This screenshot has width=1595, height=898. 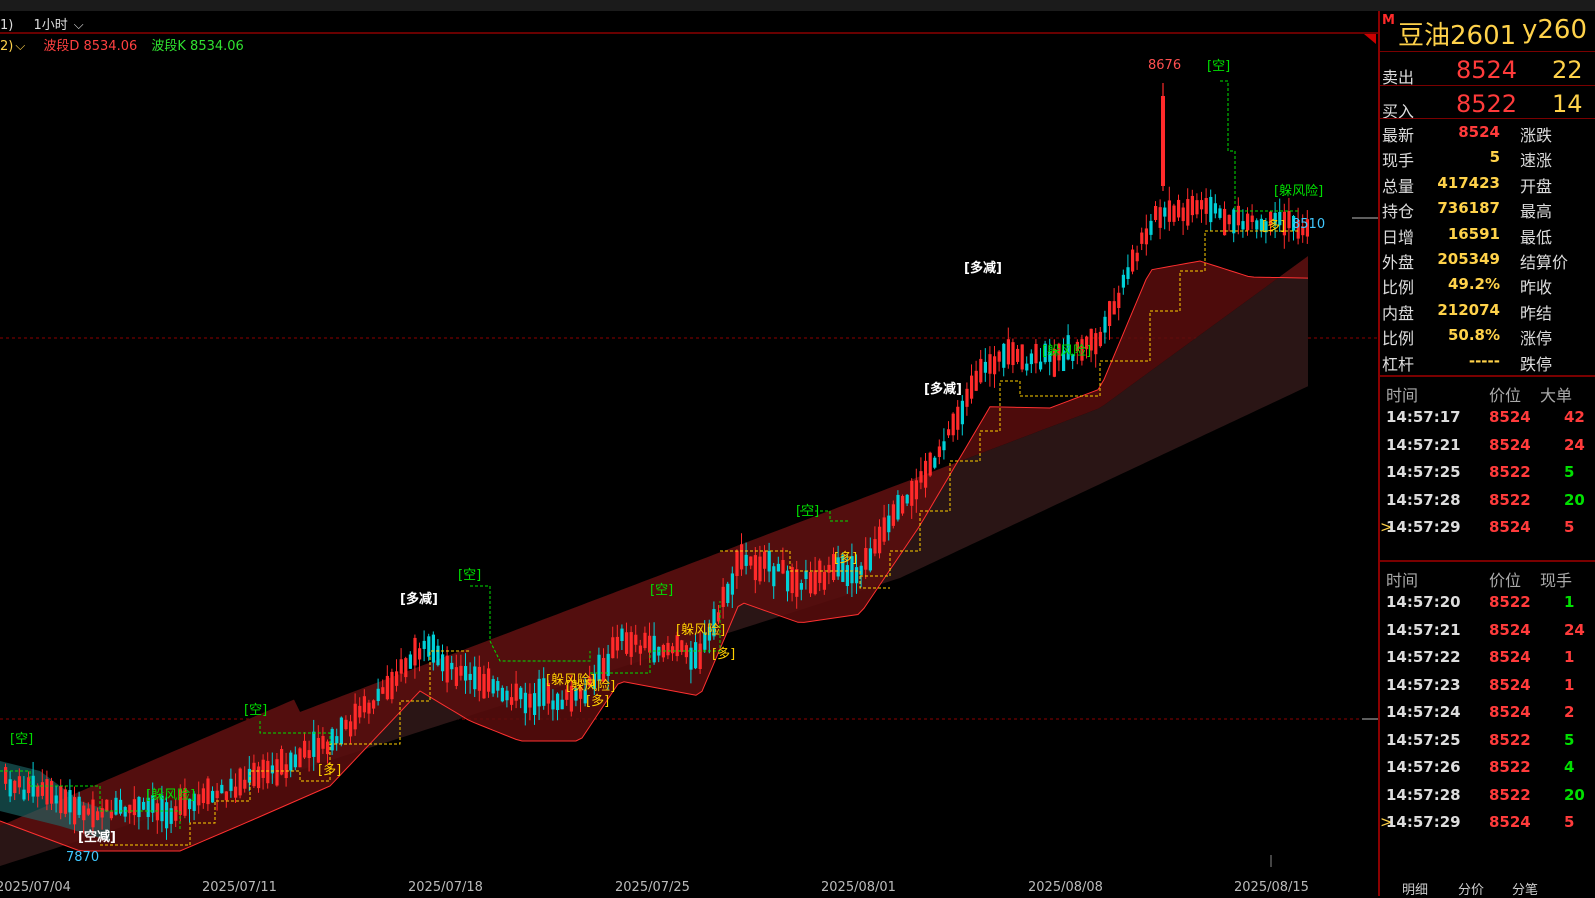 I want to click on tick-qty: 20, so click(x=1574, y=499).